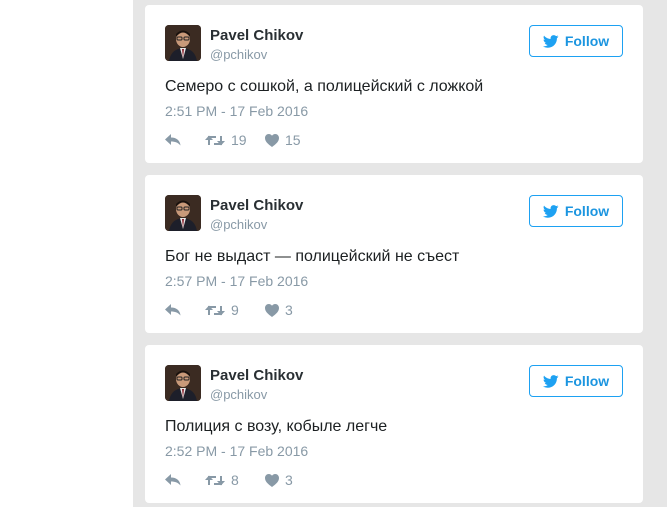  I want to click on retweet-count: 9, so click(235, 310).